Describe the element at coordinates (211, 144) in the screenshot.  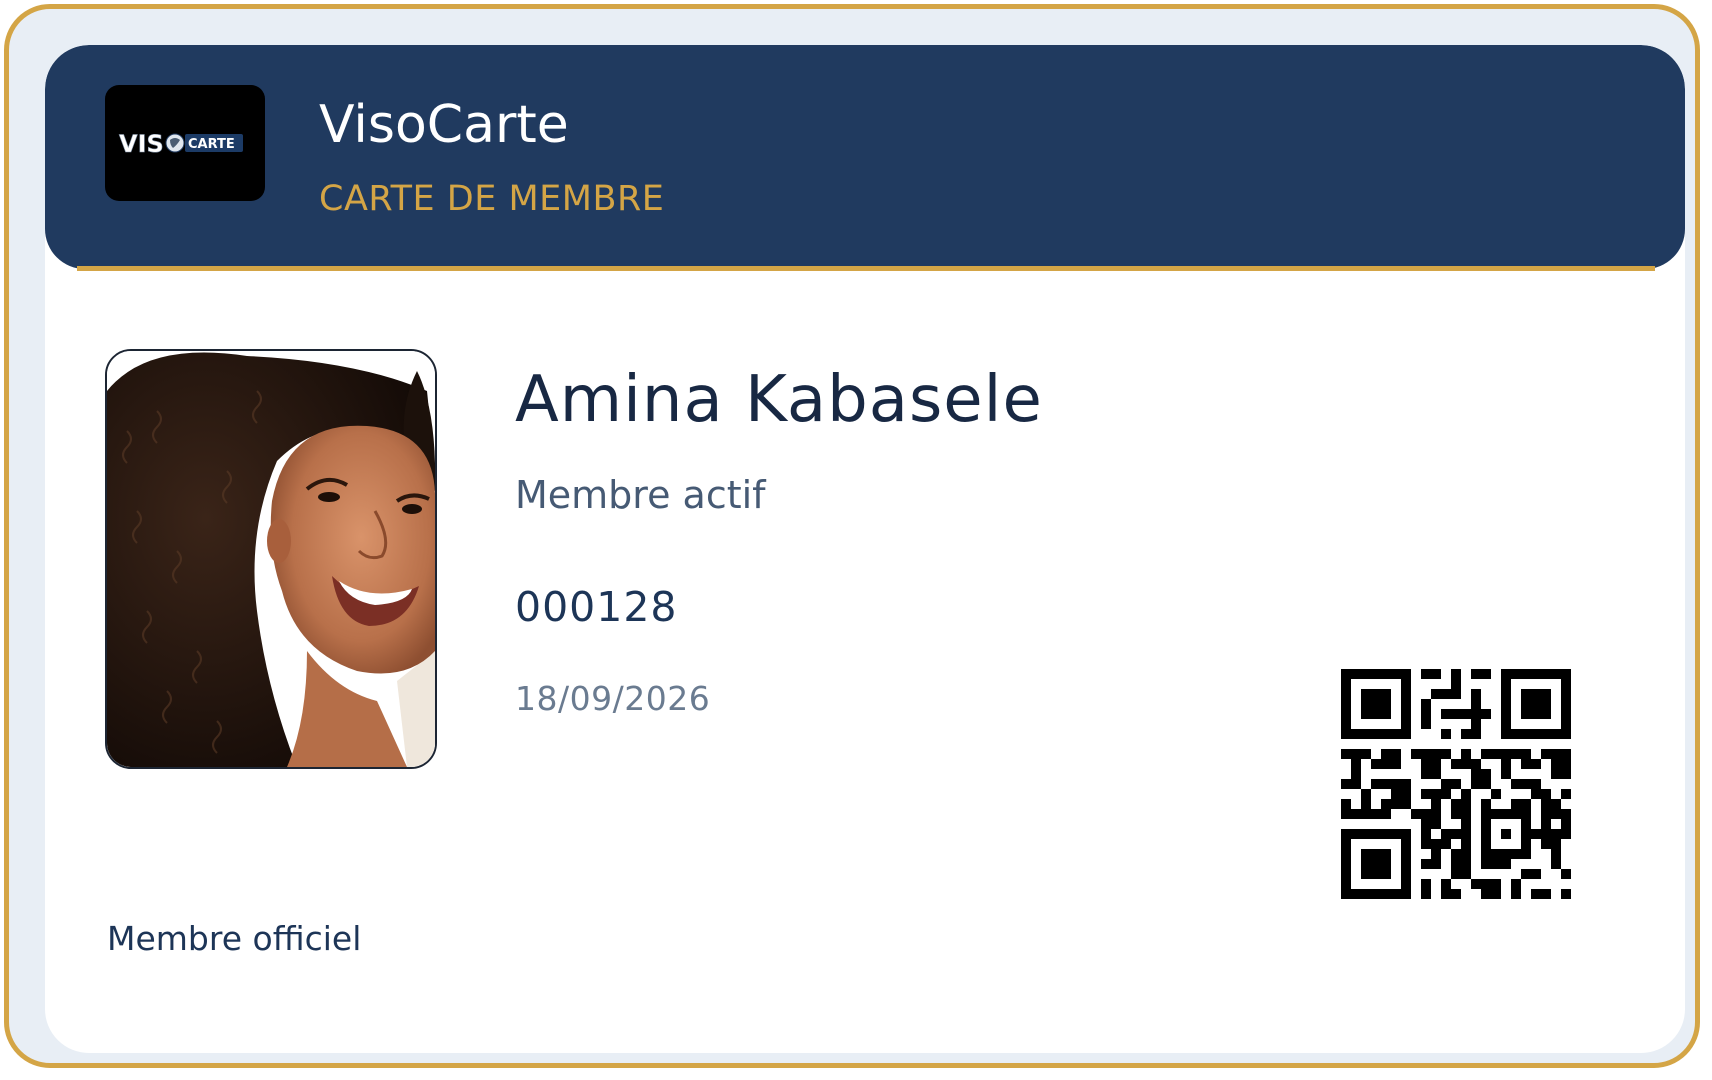
I see `logo-text-carte: CARTE` at that location.